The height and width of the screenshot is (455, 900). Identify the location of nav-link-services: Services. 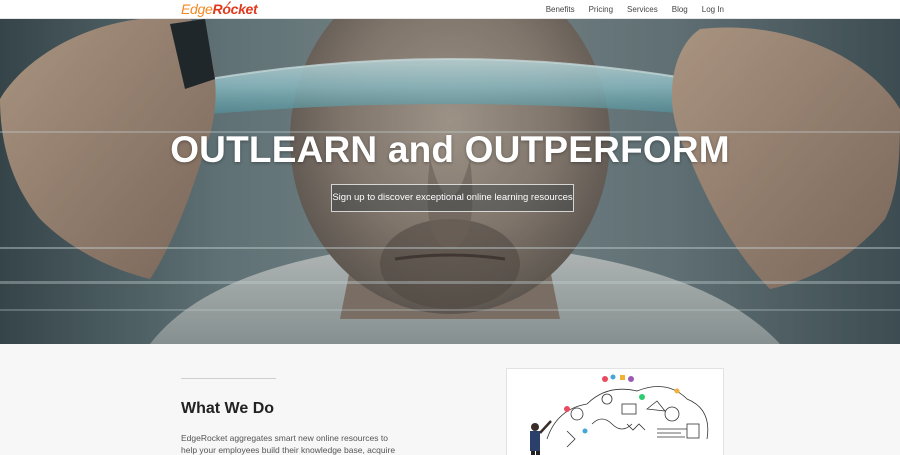
(642, 9).